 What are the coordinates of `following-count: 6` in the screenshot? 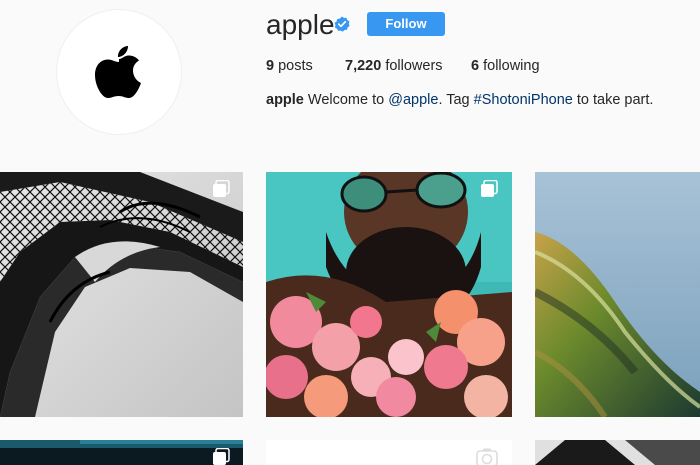 It's located at (475, 66).